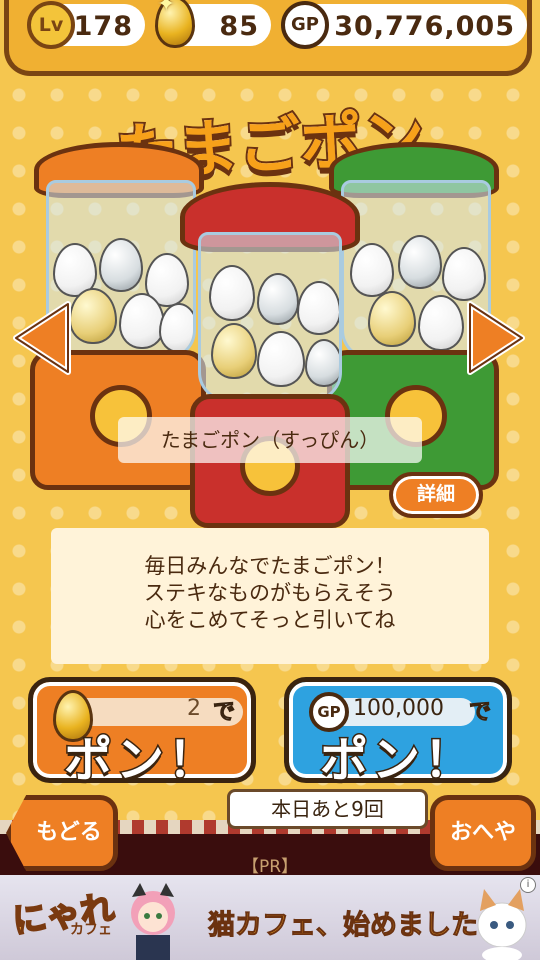 The height and width of the screenshot is (960, 540). I want to click on description-line-3: 心をこめてそっと引いてね, so click(270, 620).